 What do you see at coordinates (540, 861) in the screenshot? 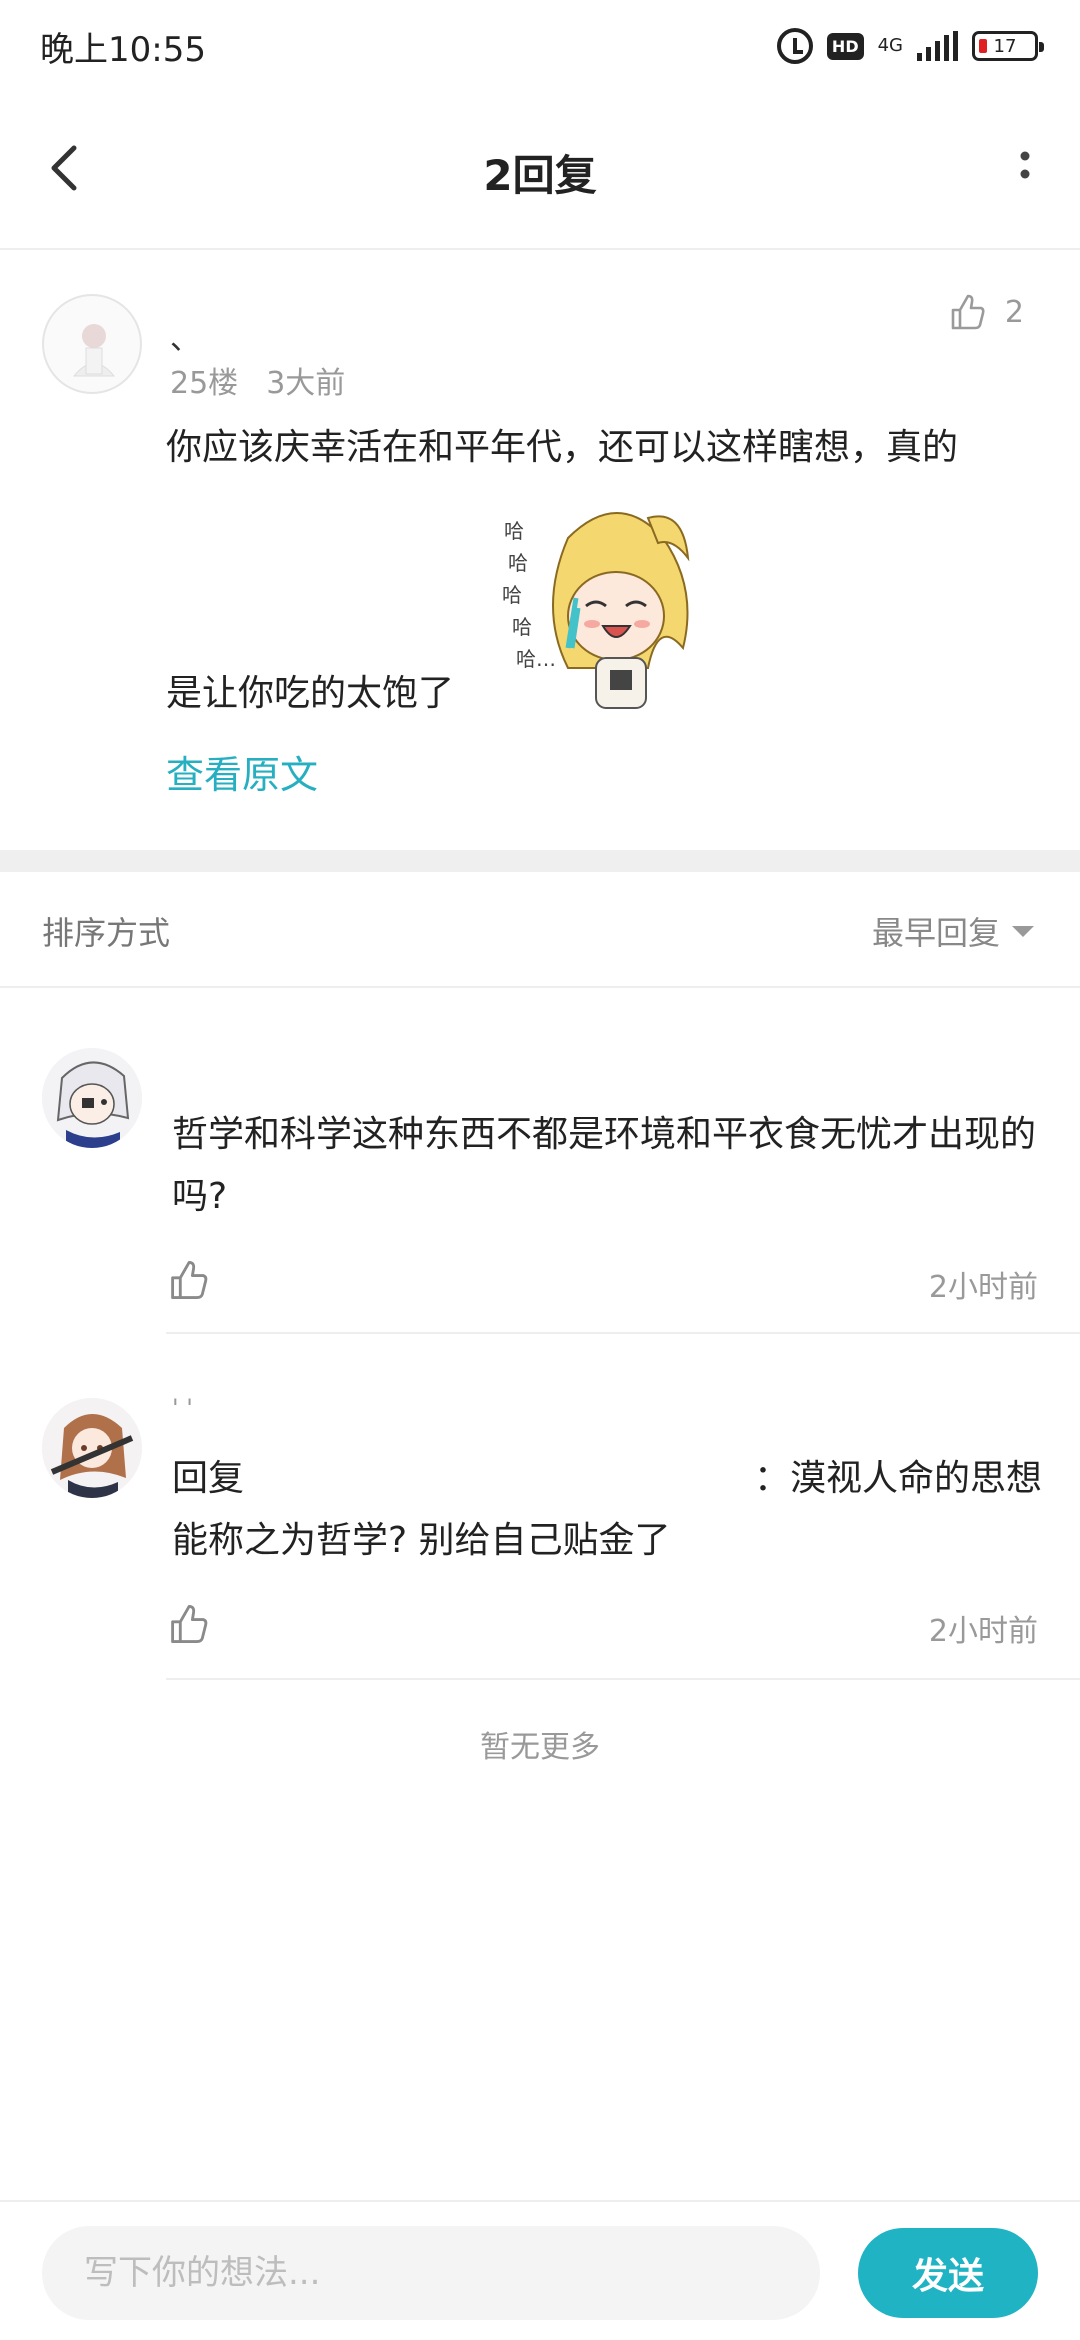
I see `section-divider` at bounding box center [540, 861].